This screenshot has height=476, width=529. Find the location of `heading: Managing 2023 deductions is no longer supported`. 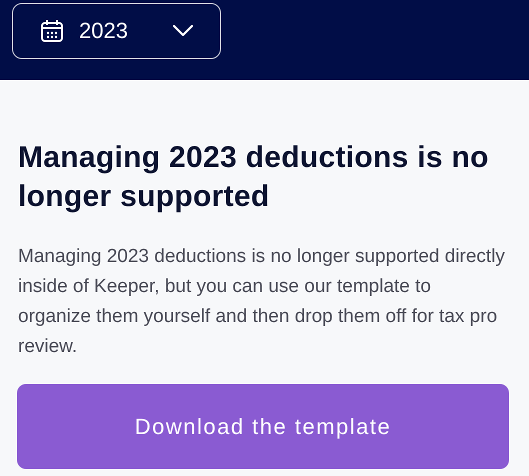

heading: Managing 2023 deductions is no longer supported is located at coordinates (254, 177).